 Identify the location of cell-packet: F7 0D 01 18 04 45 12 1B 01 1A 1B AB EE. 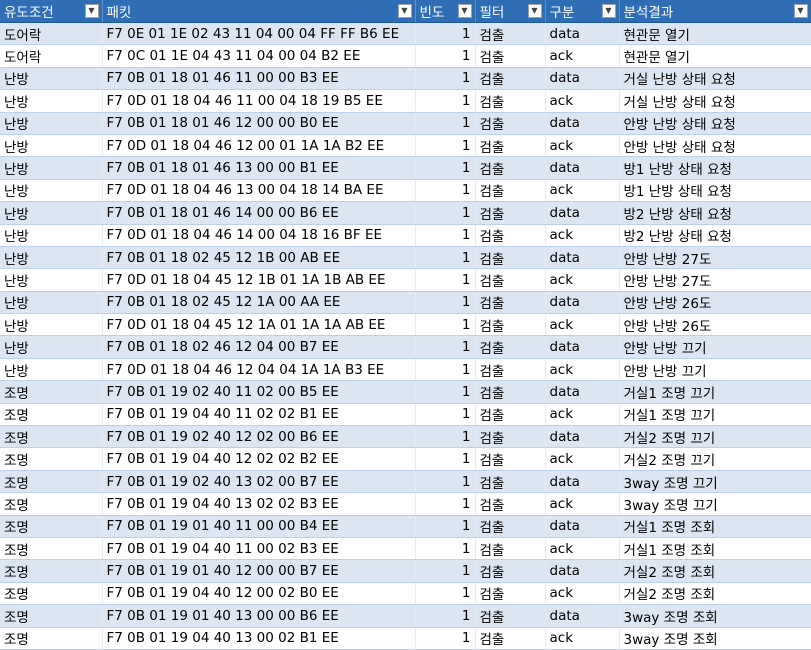
(259, 280).